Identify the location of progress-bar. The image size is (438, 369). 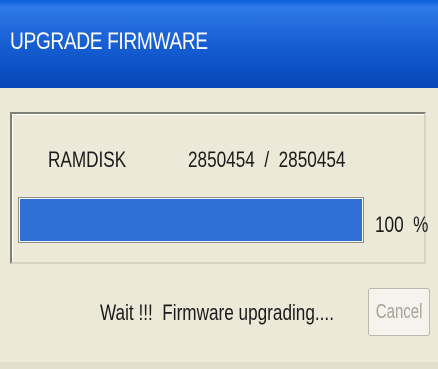
(191, 220).